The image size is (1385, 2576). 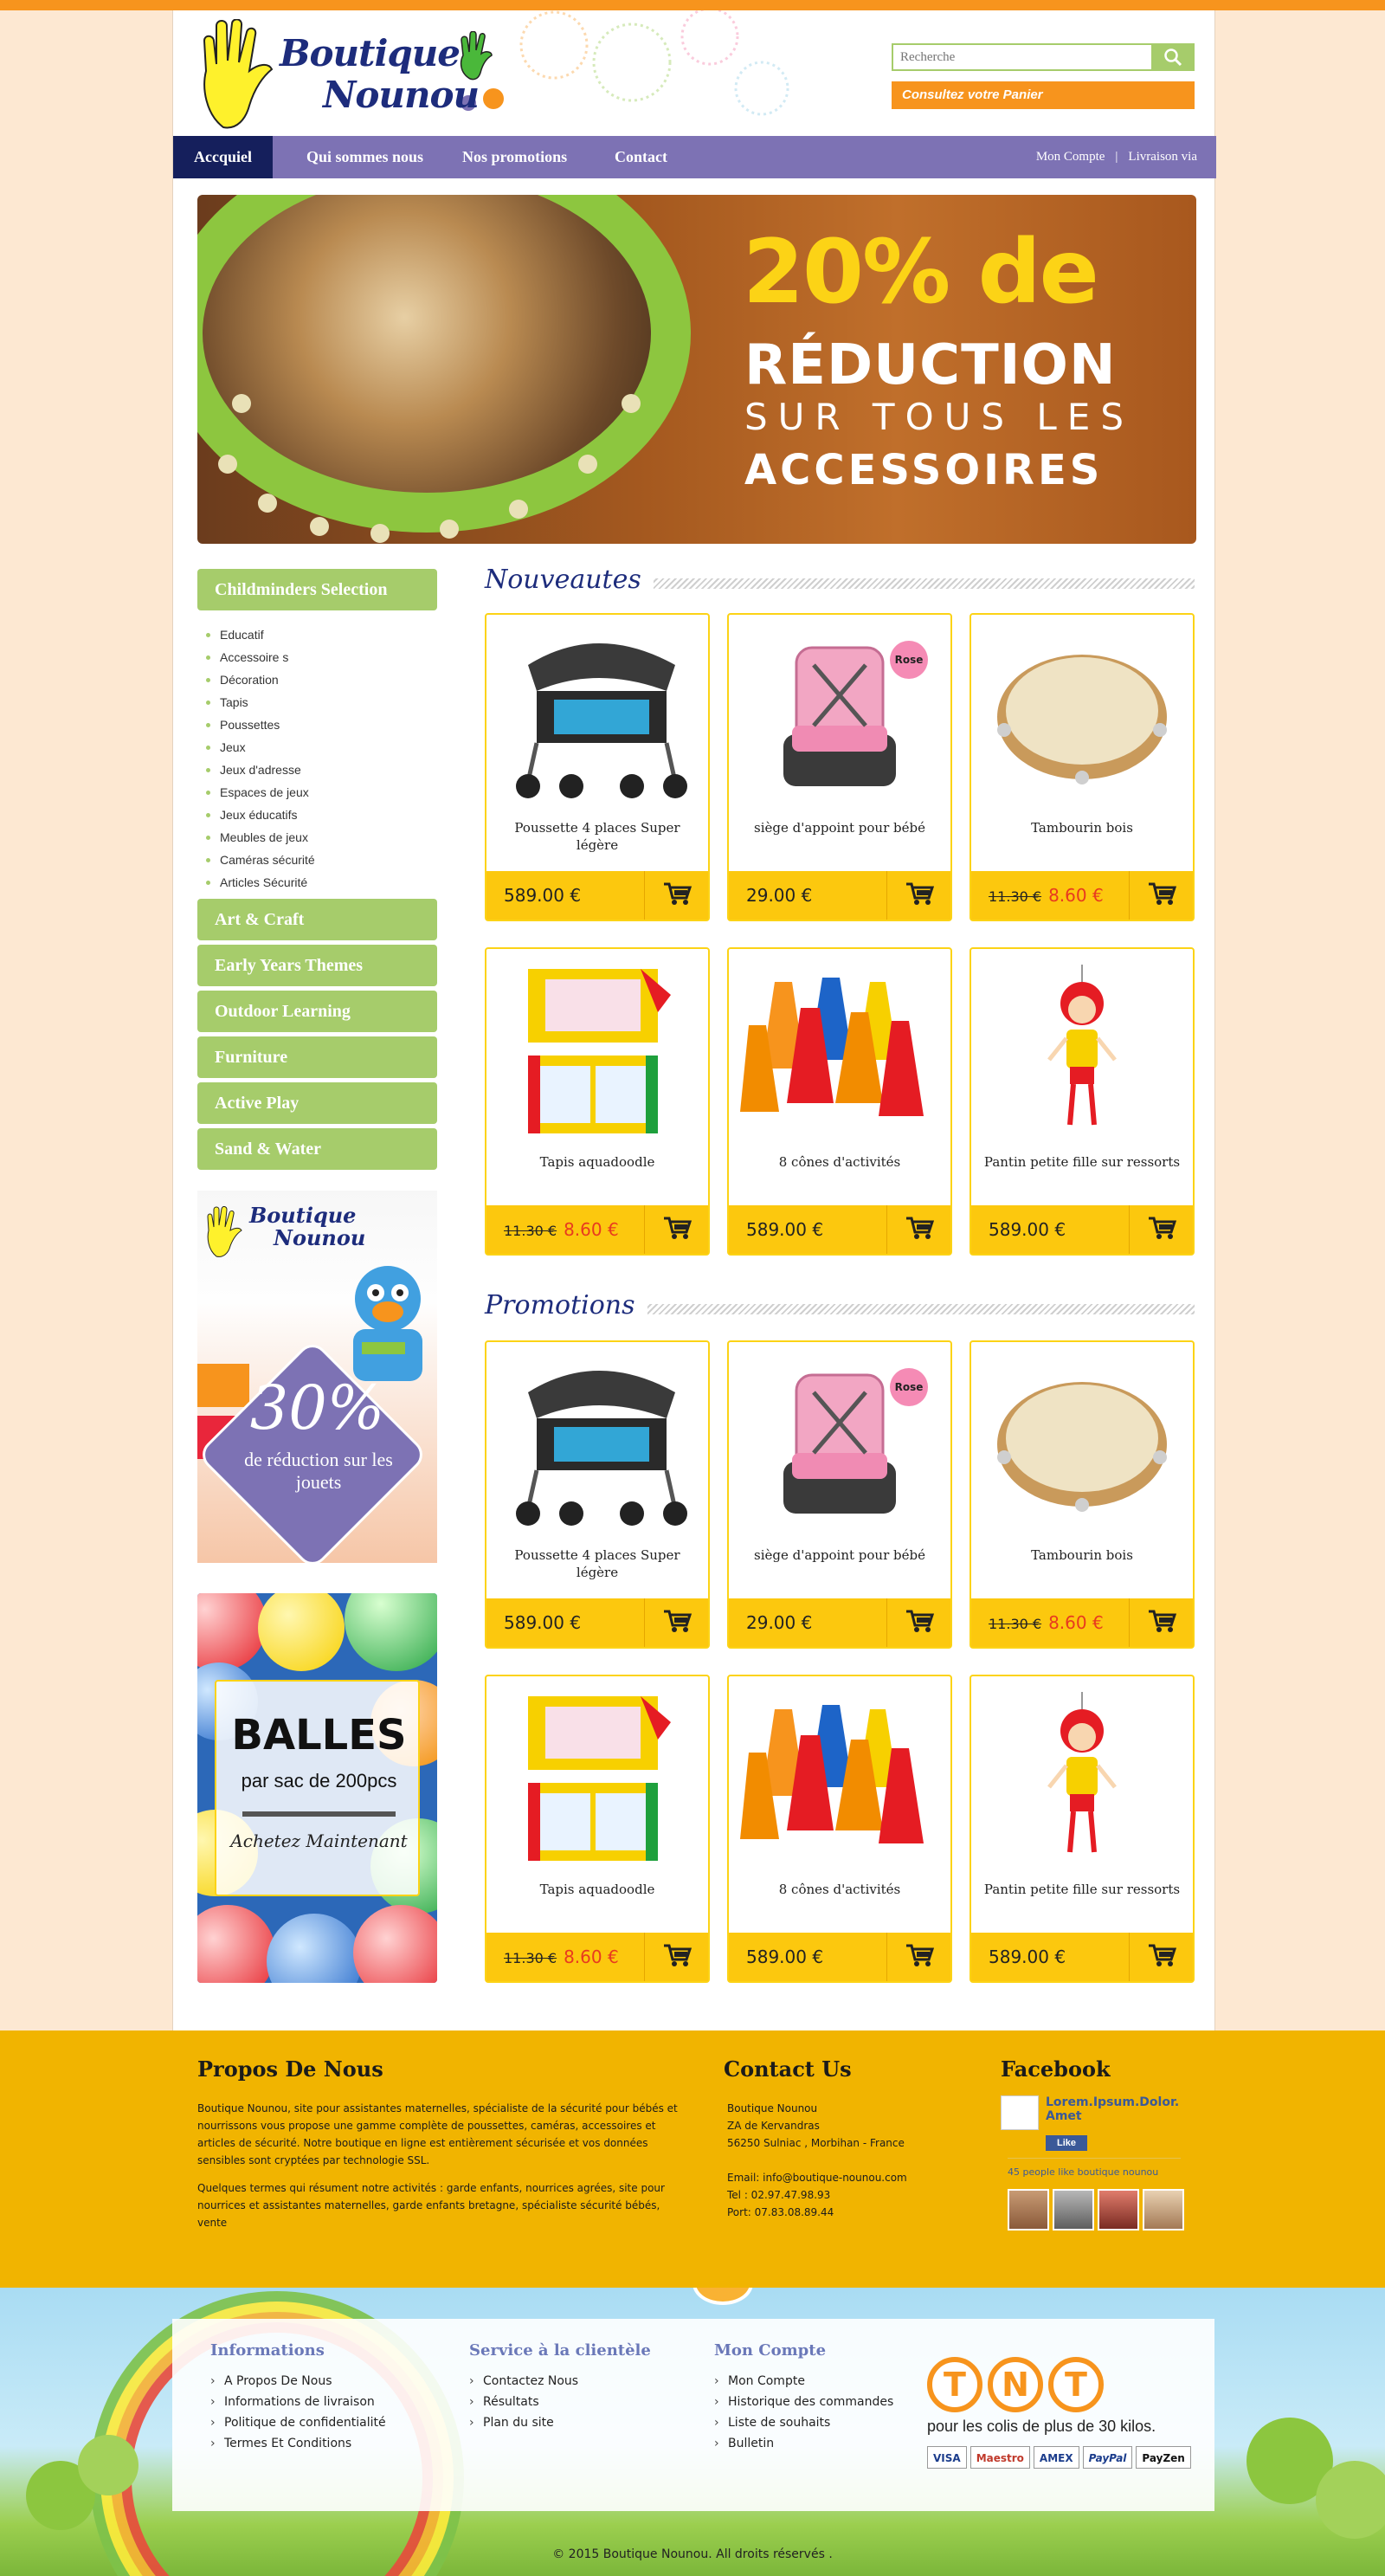 I want to click on subcategory-item: Articles Sécurité, so click(x=321, y=882).